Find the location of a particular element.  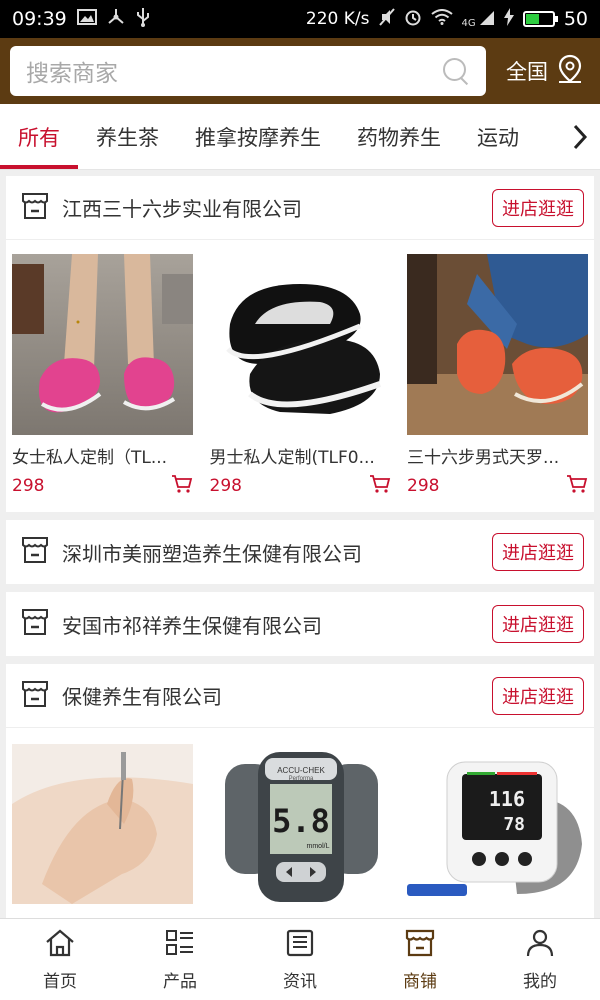

product-card: 116 78 is located at coordinates (497, 824).